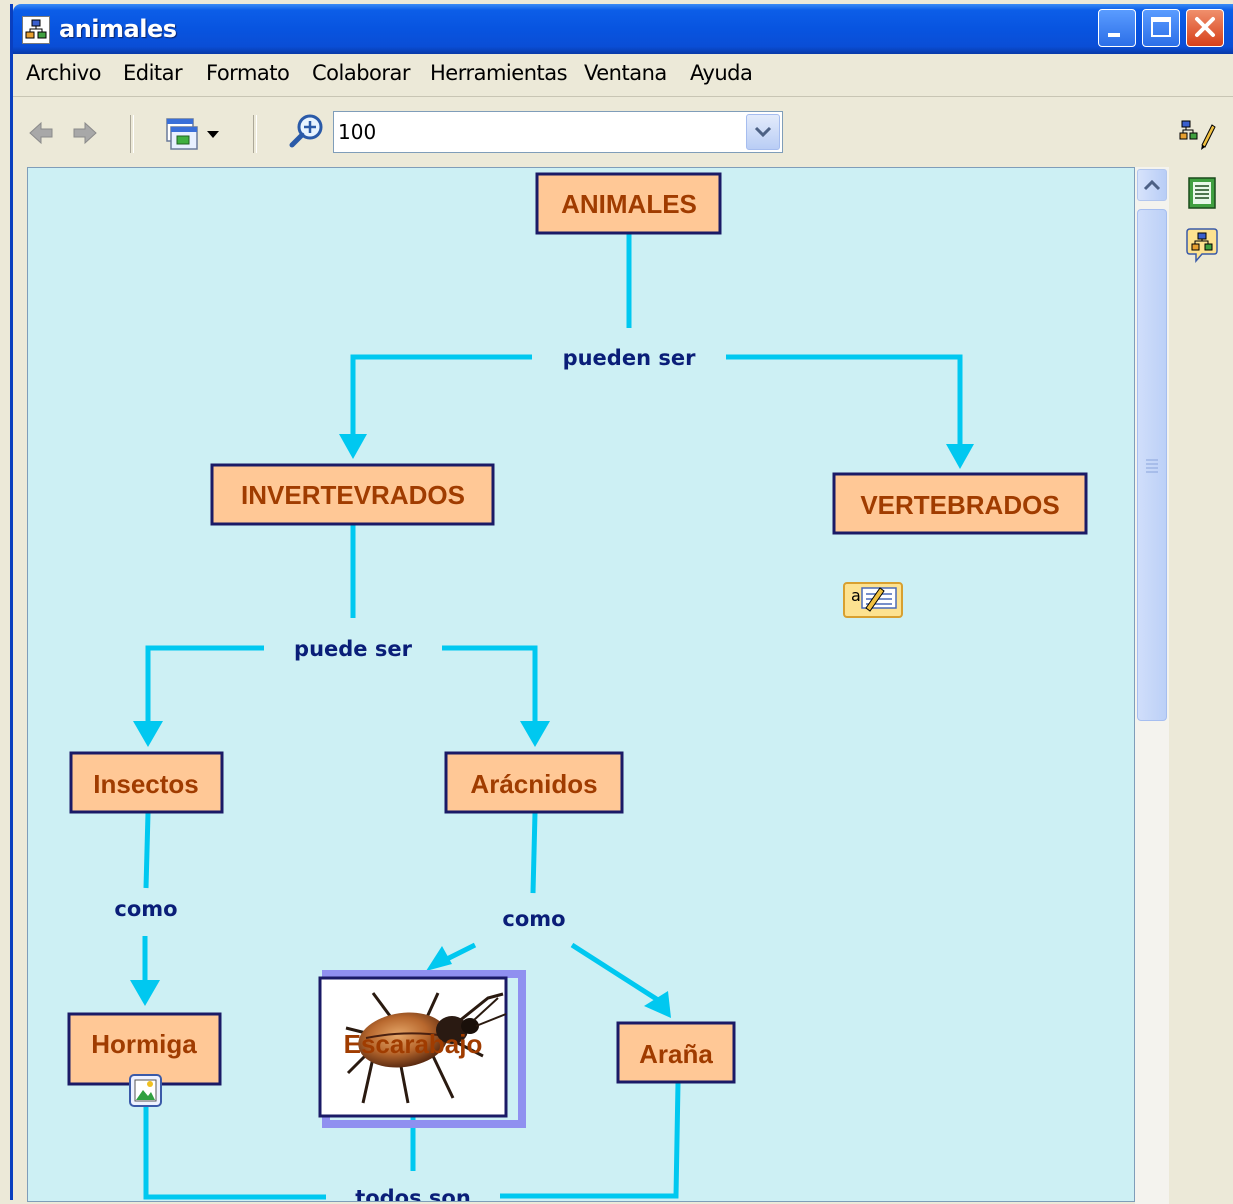  I want to click on close-button, so click(1205, 28).